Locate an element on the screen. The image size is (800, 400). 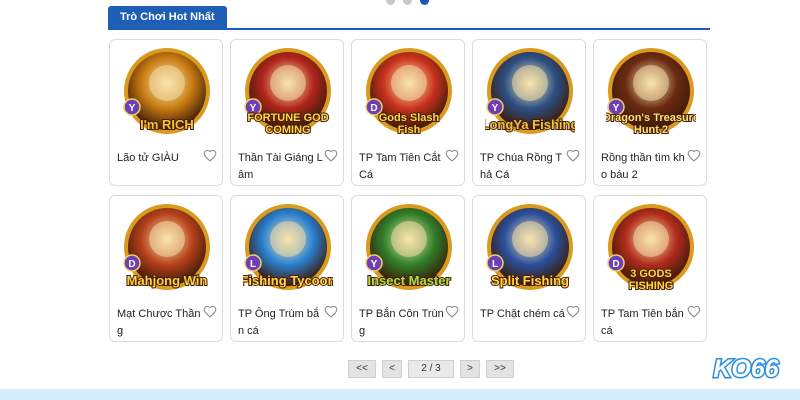
section-divider is located at coordinates (409, 29).